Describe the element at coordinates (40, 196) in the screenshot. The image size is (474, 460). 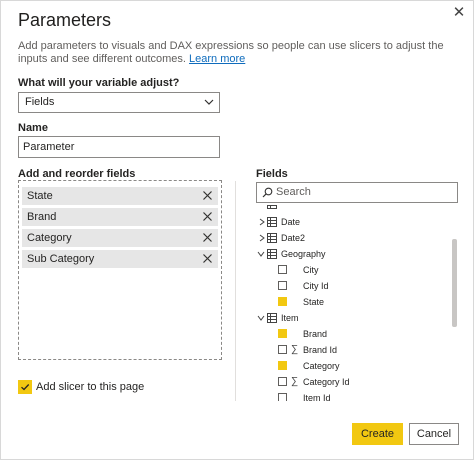
I see `field-chip-label: State` at that location.